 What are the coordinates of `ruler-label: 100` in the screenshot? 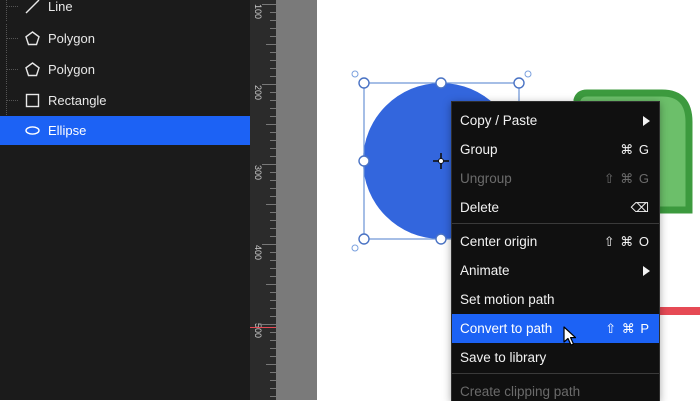 It's located at (258, 12).